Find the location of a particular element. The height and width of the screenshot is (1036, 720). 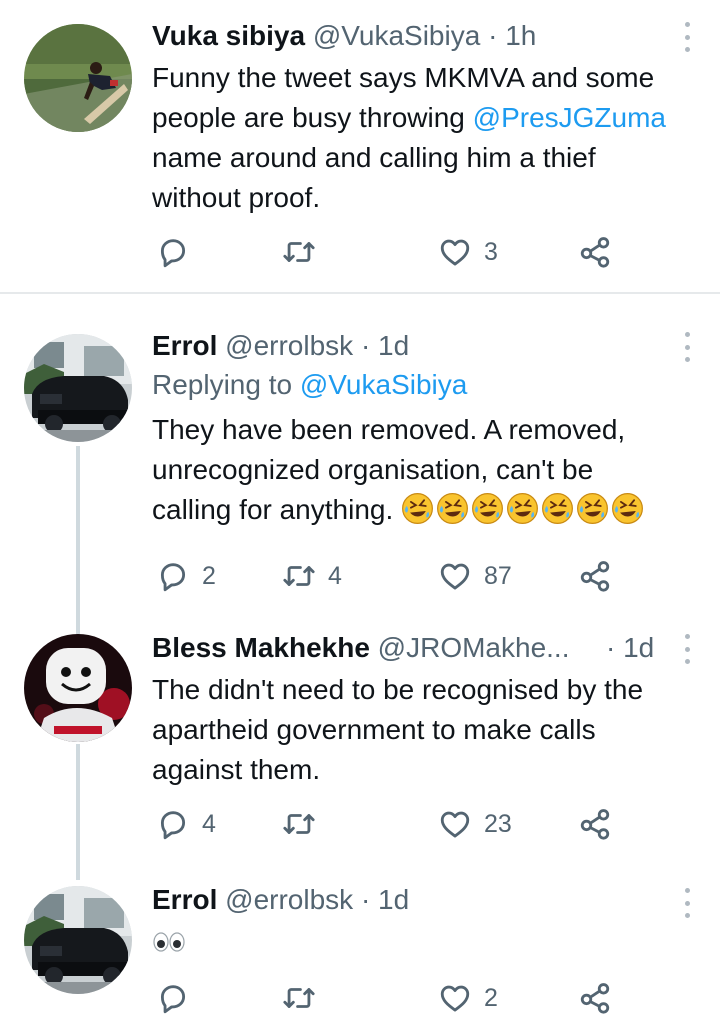

laughing-emoji-group is located at coordinates (523, 509).